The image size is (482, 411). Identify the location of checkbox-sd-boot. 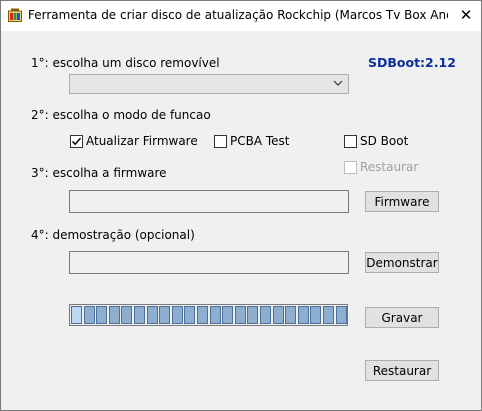
(350, 141).